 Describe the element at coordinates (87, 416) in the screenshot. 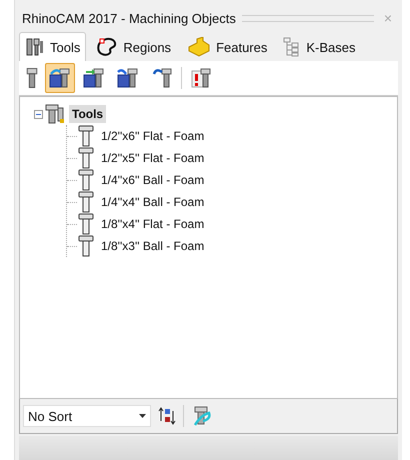

I see `sort-dropdown: No Sort` at that location.